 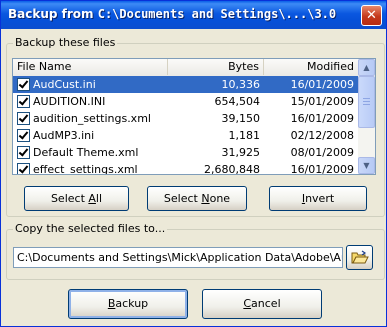 I want to click on vertical-scrollbar: ▲ ▼, so click(x=366, y=116).